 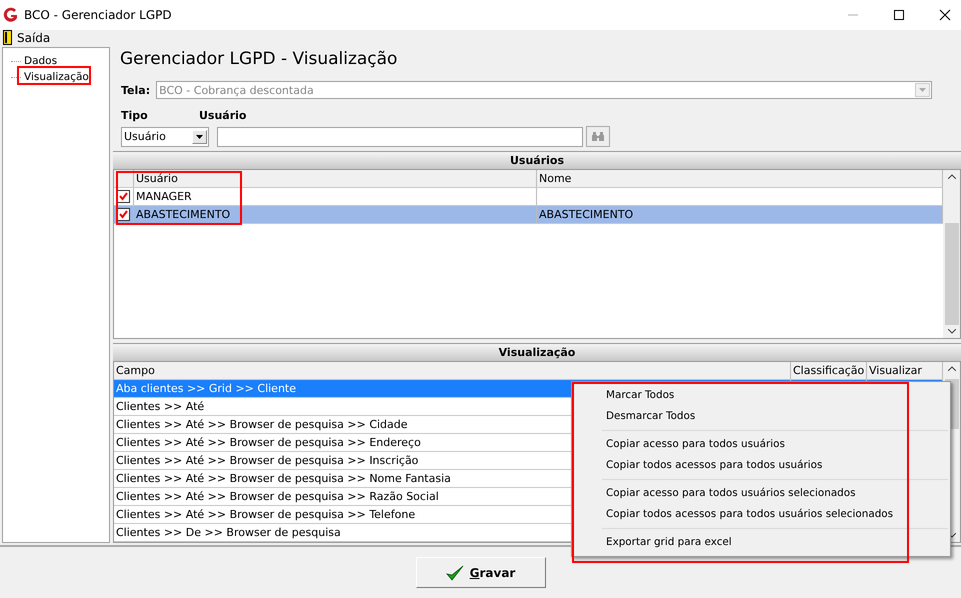 I want to click on table-cell: MANAGER, so click(x=335, y=196).